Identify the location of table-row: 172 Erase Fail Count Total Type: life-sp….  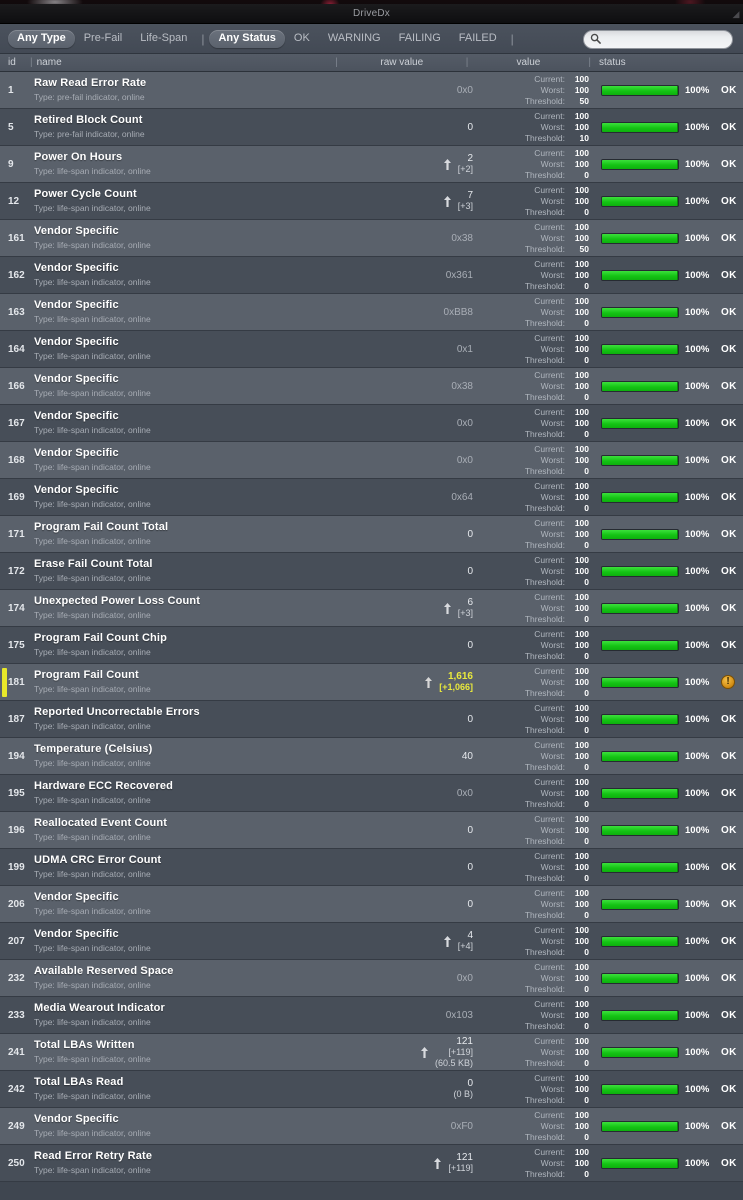
(371, 571).